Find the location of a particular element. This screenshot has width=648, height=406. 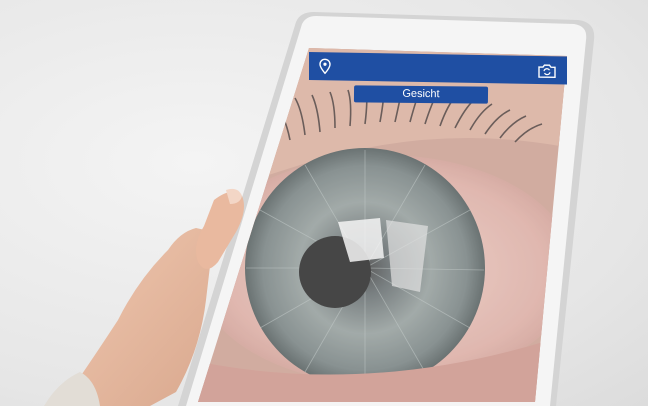

face-mode-button: Gesicht is located at coordinates (421, 94).